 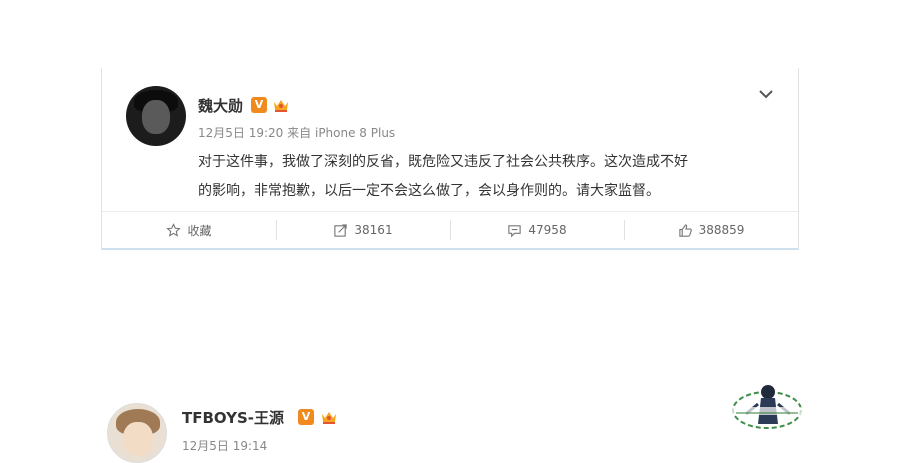 What do you see at coordinates (299, 133) in the screenshot?
I see `source-prefix: 来自` at bounding box center [299, 133].